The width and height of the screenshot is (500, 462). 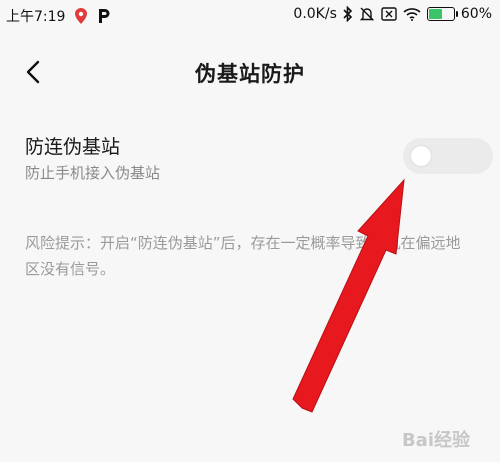 What do you see at coordinates (421, 156) in the screenshot?
I see `toggle-knob` at bounding box center [421, 156].